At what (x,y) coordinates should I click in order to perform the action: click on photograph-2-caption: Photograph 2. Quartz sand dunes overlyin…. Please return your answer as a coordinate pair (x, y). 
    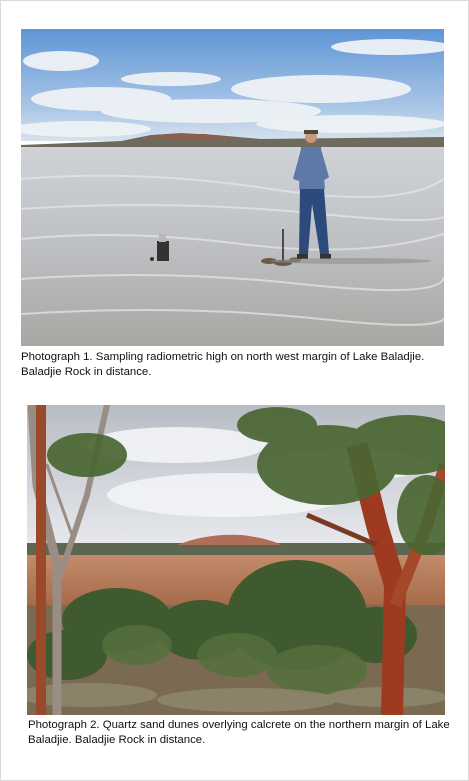
    Looking at the image, I should click on (239, 732).